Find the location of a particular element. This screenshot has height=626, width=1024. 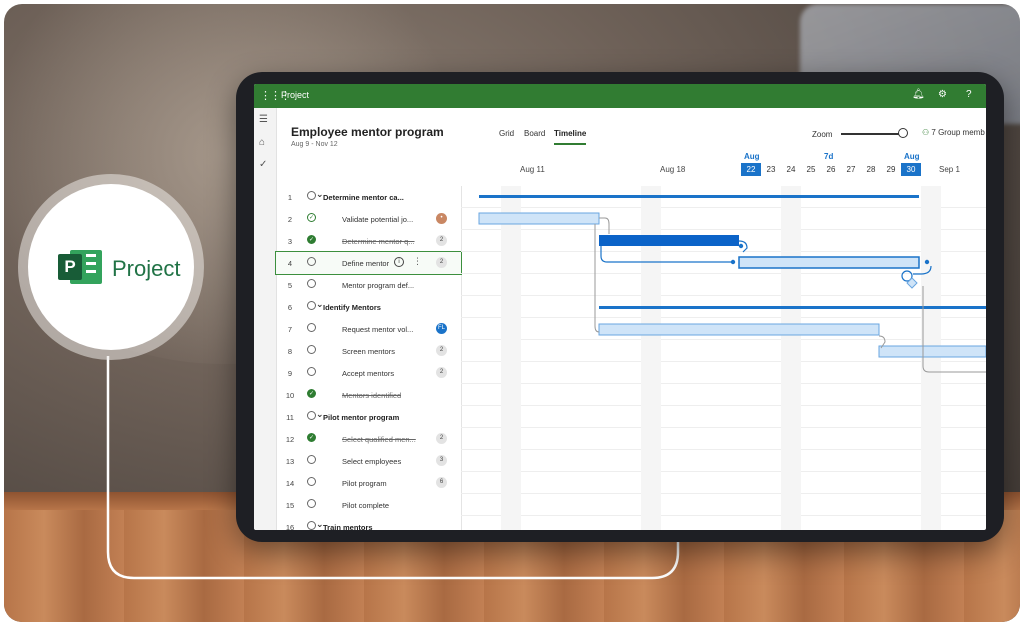

assignee-avatar: • is located at coordinates (441, 218).